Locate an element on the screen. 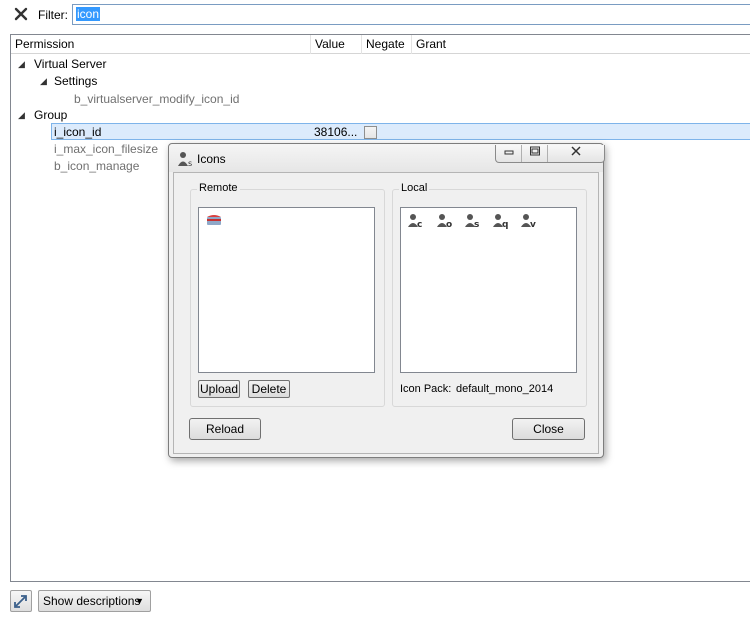 This screenshot has width=750, height=621. column-permission: Permission is located at coordinates (161, 44).